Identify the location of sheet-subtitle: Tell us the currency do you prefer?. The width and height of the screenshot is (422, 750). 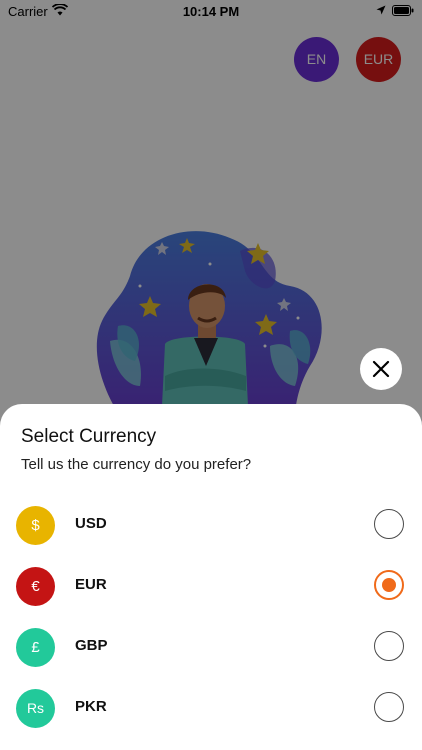
(136, 464).